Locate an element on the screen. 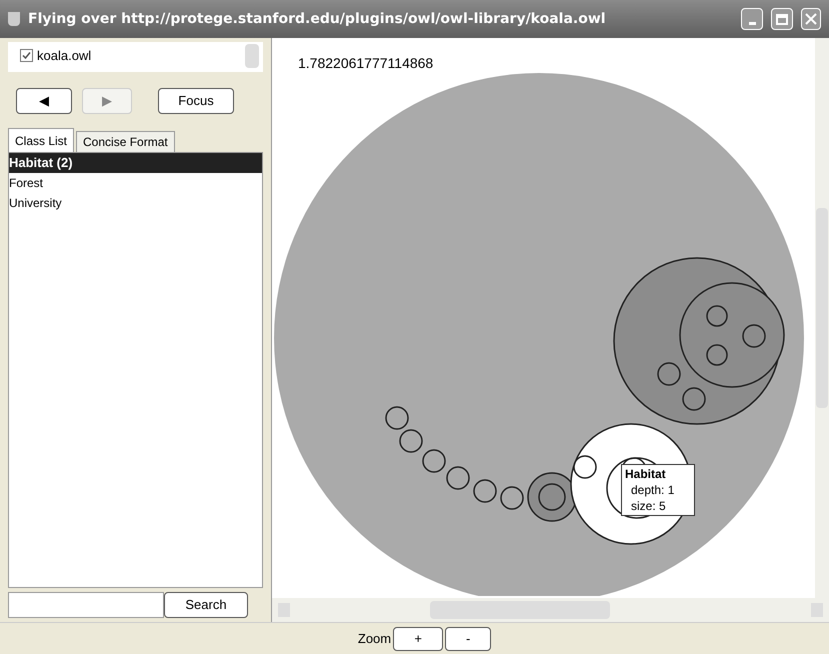 The width and height of the screenshot is (829, 654). window-title: Flying over http://protege.stanford.edu/plugins/owl/owl-library/koala.owl is located at coordinates (317, 19).